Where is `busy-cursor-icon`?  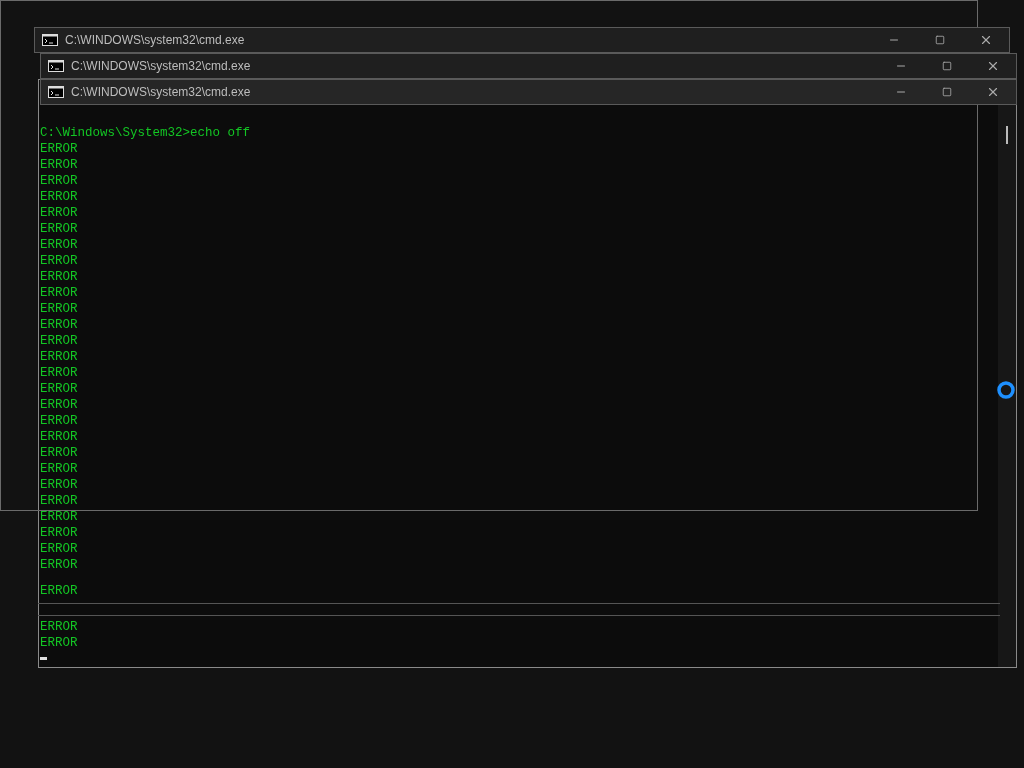 busy-cursor-icon is located at coordinates (1006, 390).